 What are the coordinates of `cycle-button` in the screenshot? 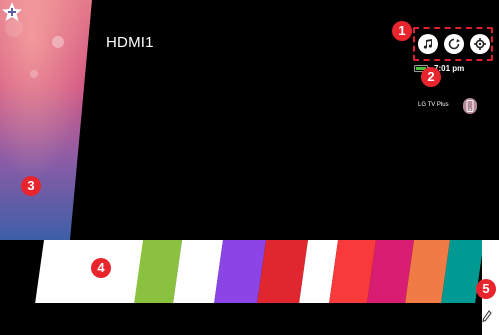 It's located at (454, 44).